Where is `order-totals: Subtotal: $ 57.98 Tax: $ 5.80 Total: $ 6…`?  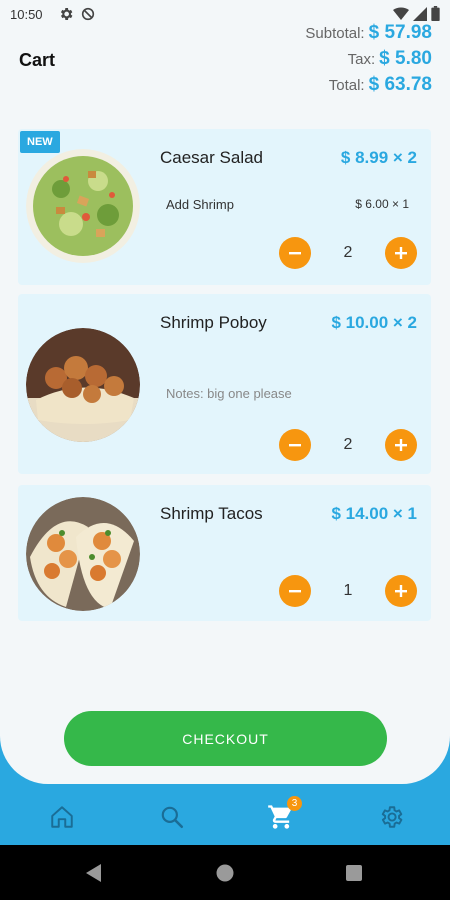 order-totals: Subtotal: $ 57.98 Tax: $ 5.80 Total: $ 6… is located at coordinates (368, 61).